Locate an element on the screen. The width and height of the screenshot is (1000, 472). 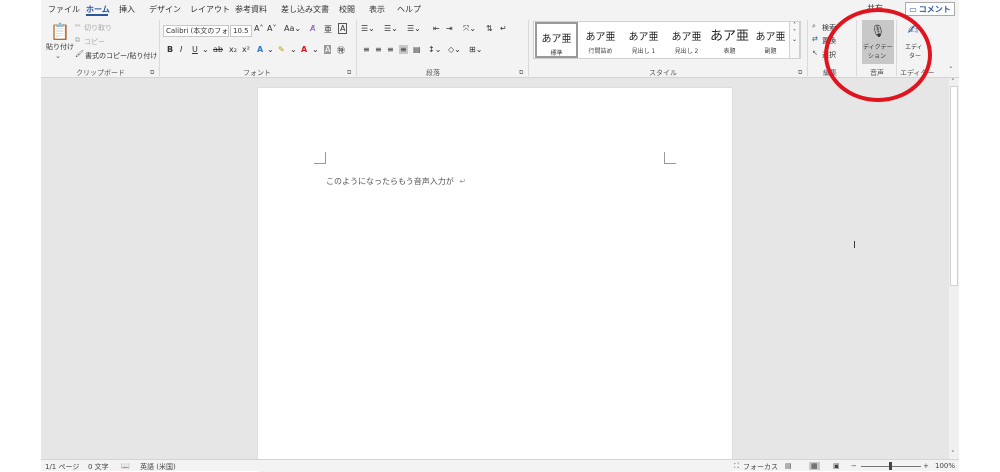
paste-dropdown-icon: ⌄ is located at coordinates (58, 56).